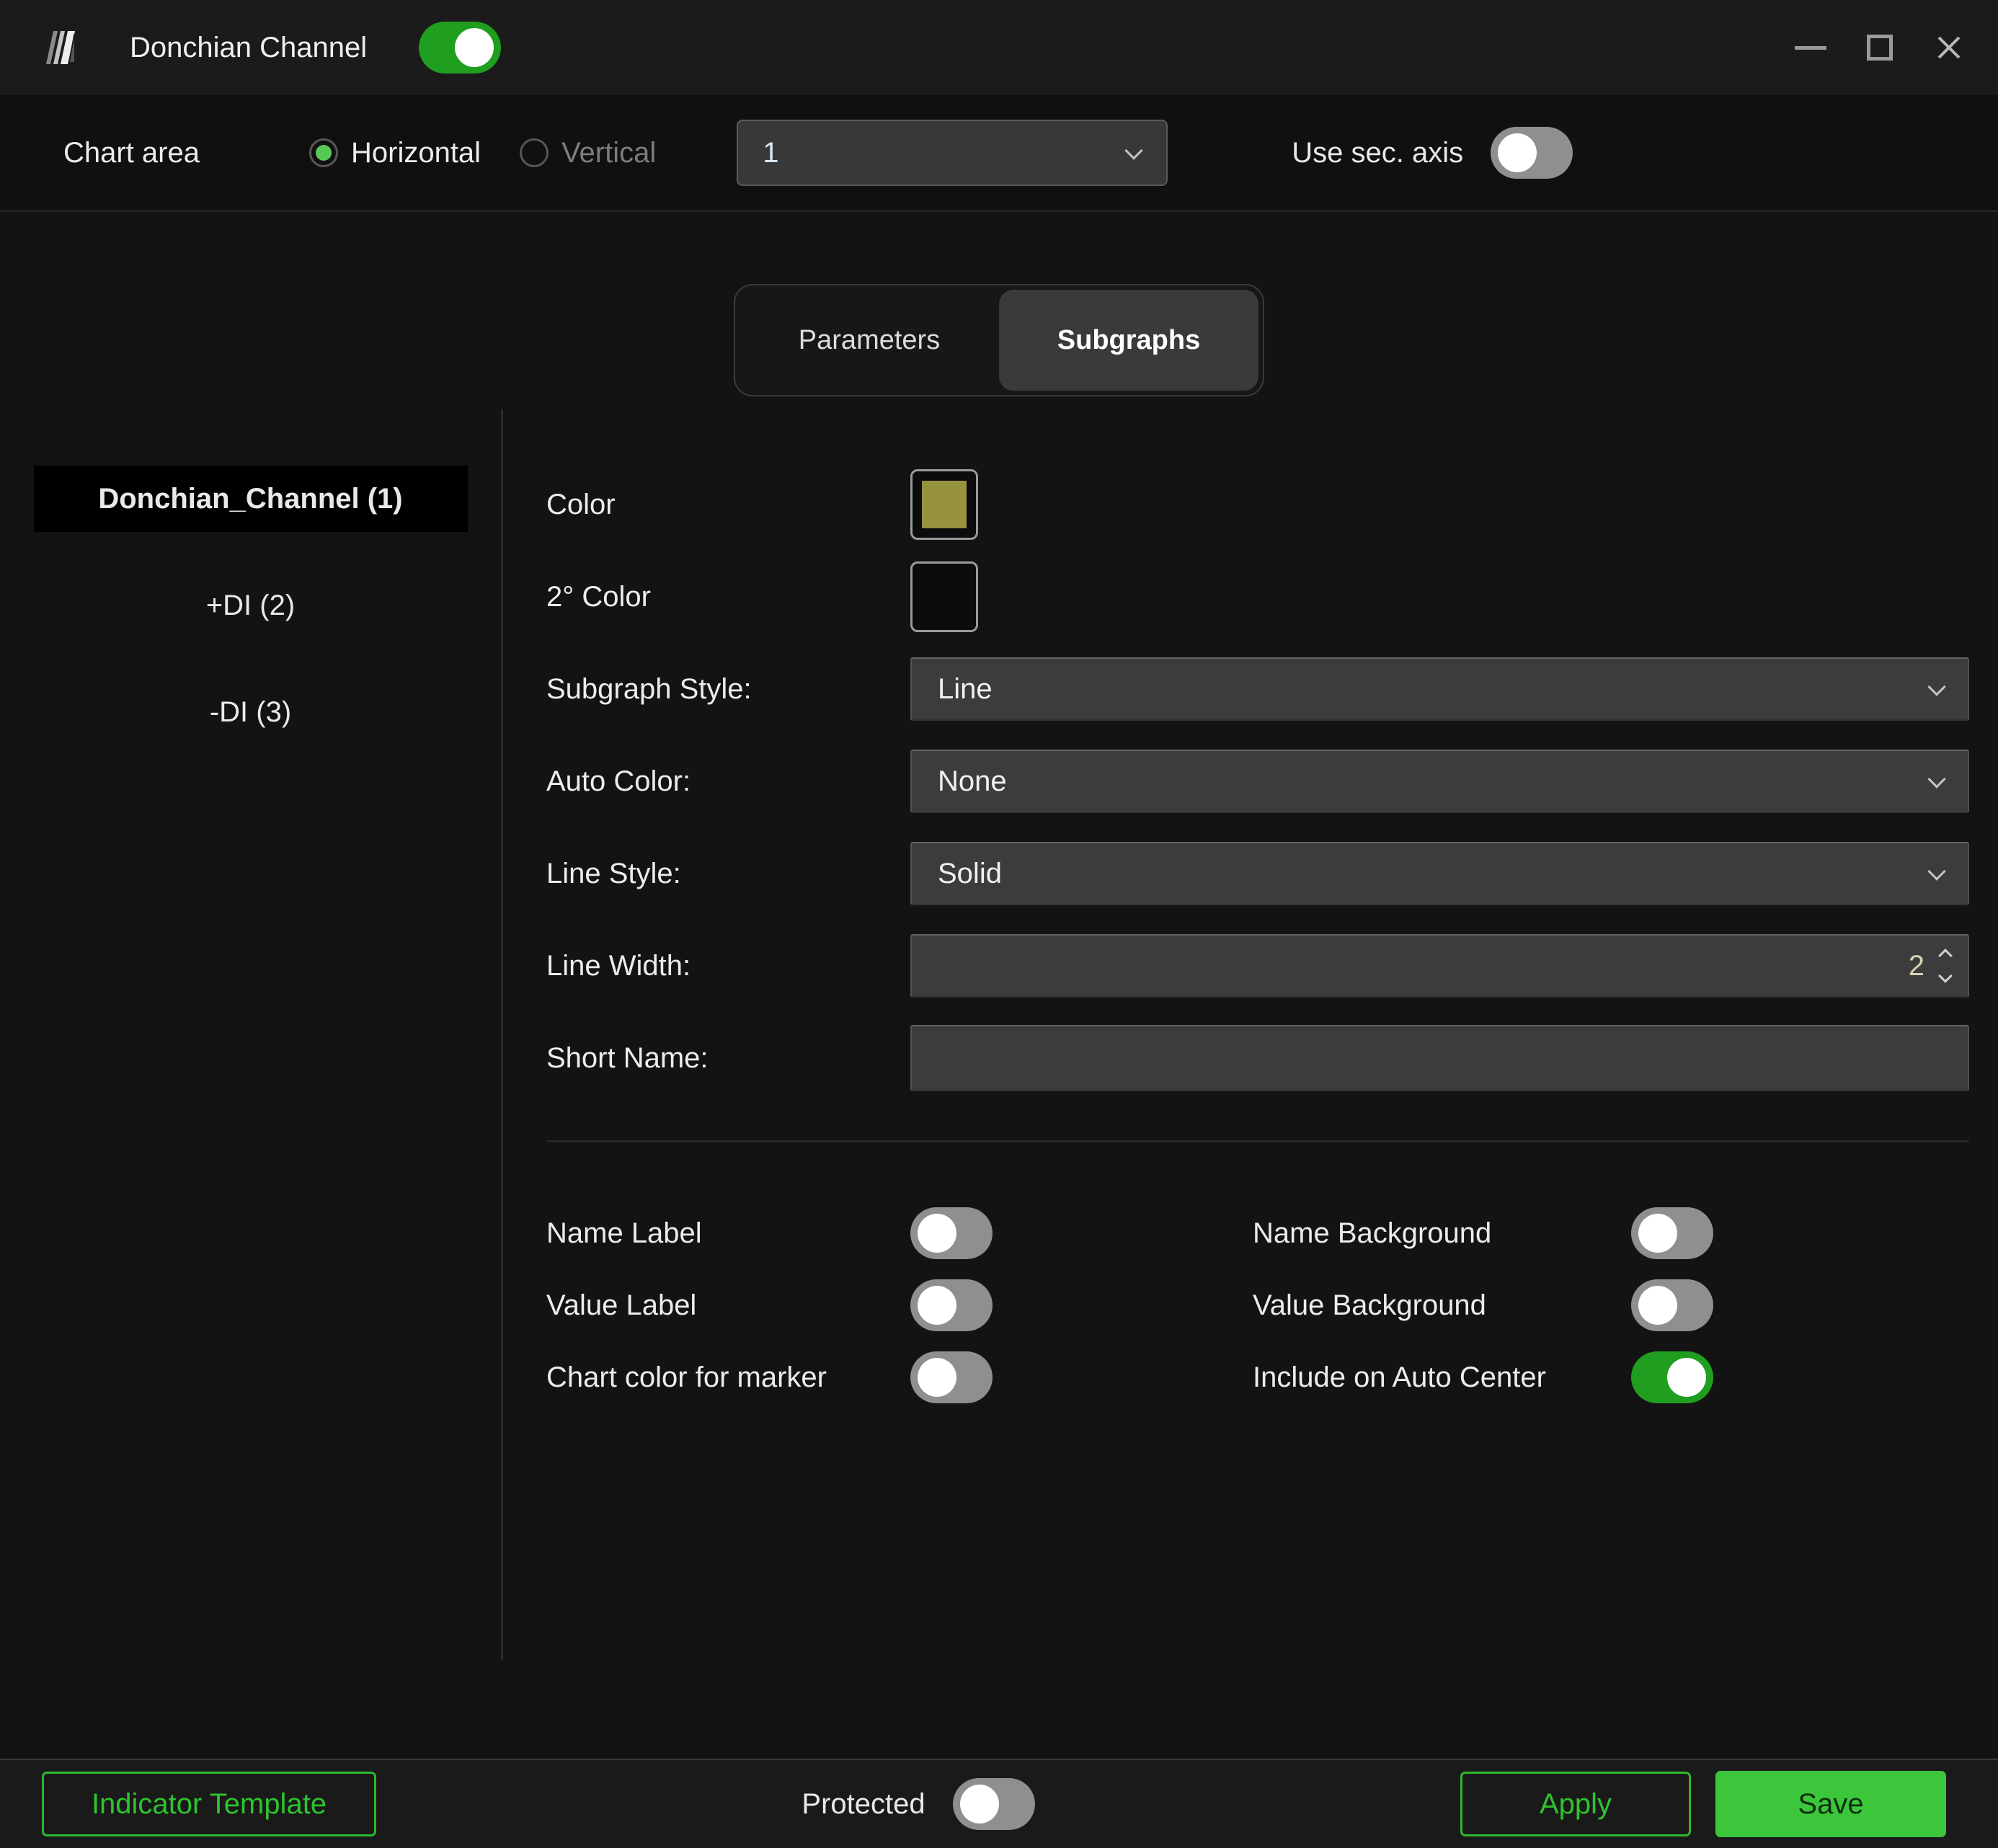 The width and height of the screenshot is (1998, 1848). I want to click on sidebar-item-minus-di: -DI (3), so click(251, 712).